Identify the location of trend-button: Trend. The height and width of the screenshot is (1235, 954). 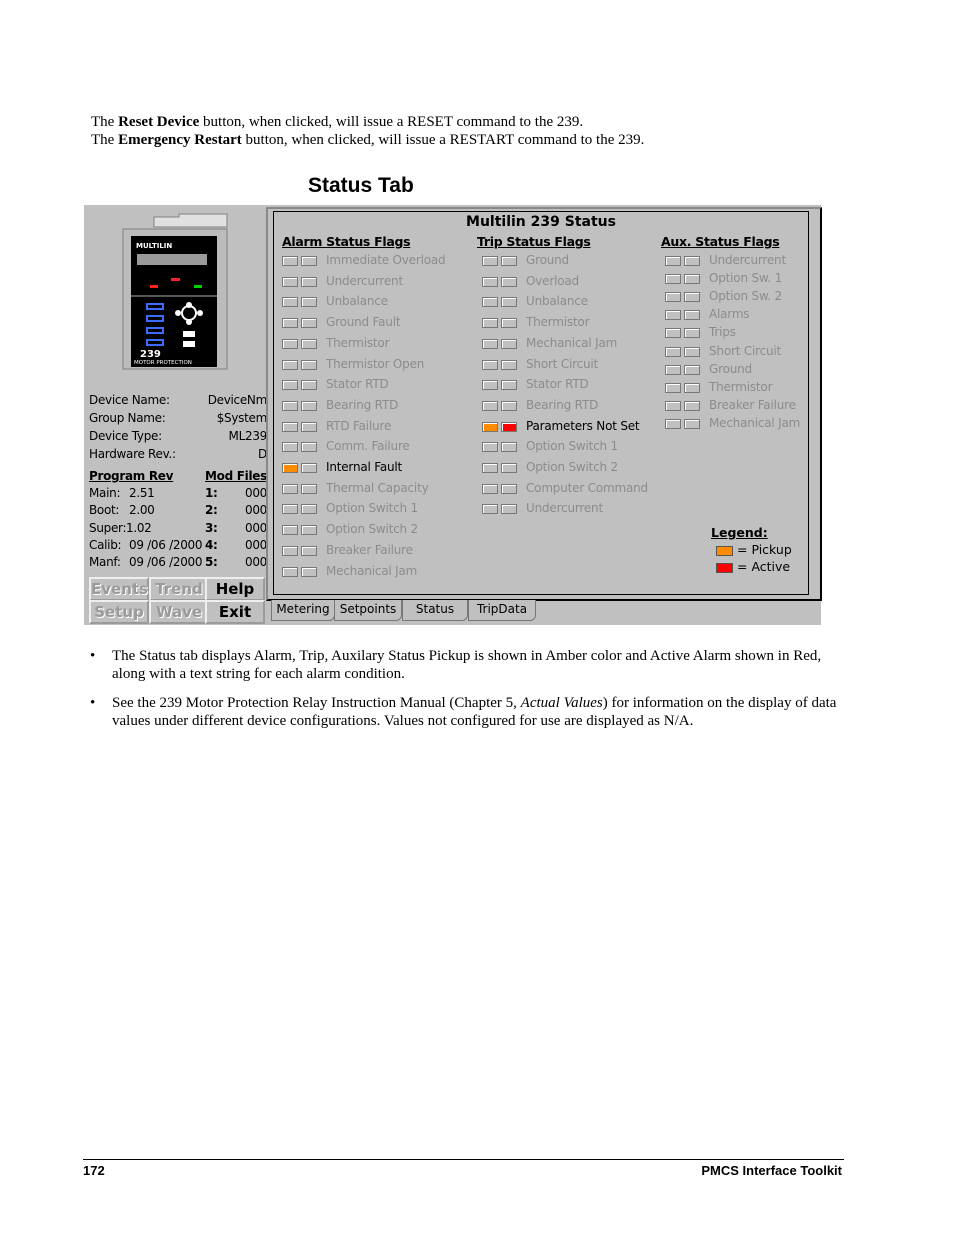
(179, 589).